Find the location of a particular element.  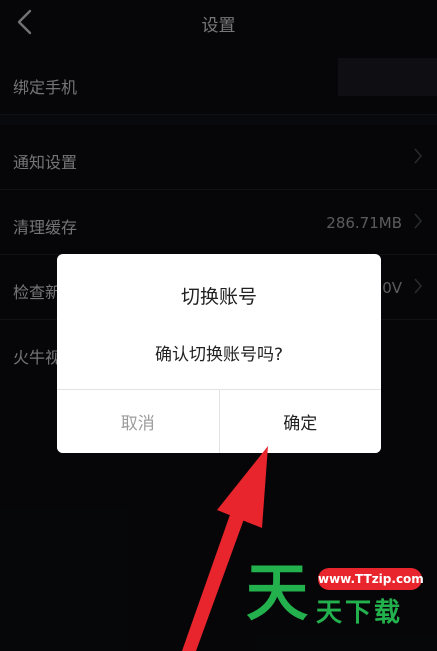

confirm-button: 确定 is located at coordinates (300, 421).